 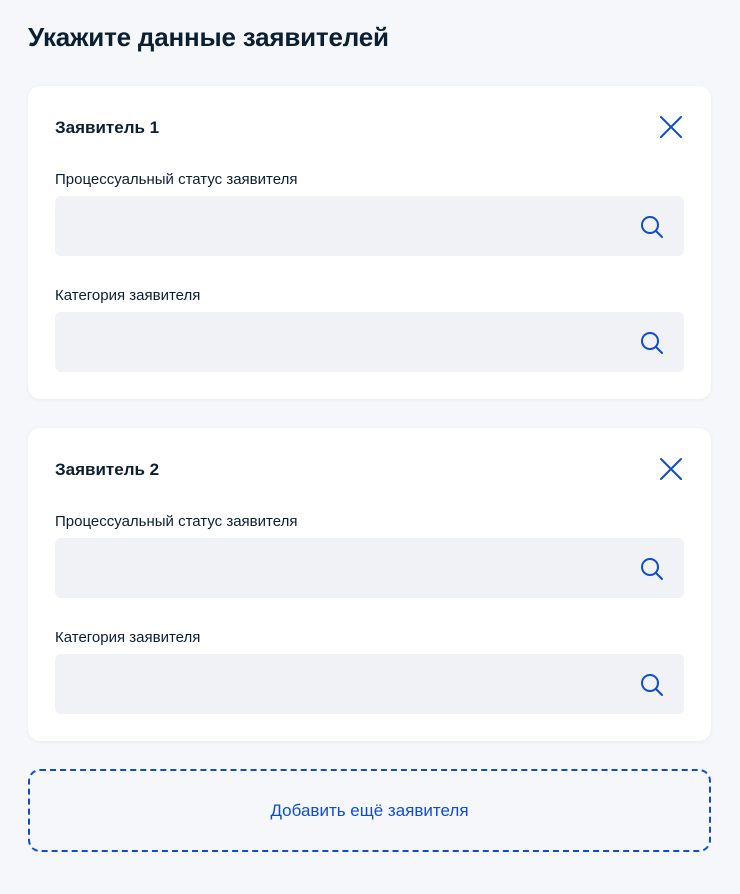 What do you see at coordinates (107, 469) in the screenshot?
I see `applicant-title: Заявитель 2` at bounding box center [107, 469].